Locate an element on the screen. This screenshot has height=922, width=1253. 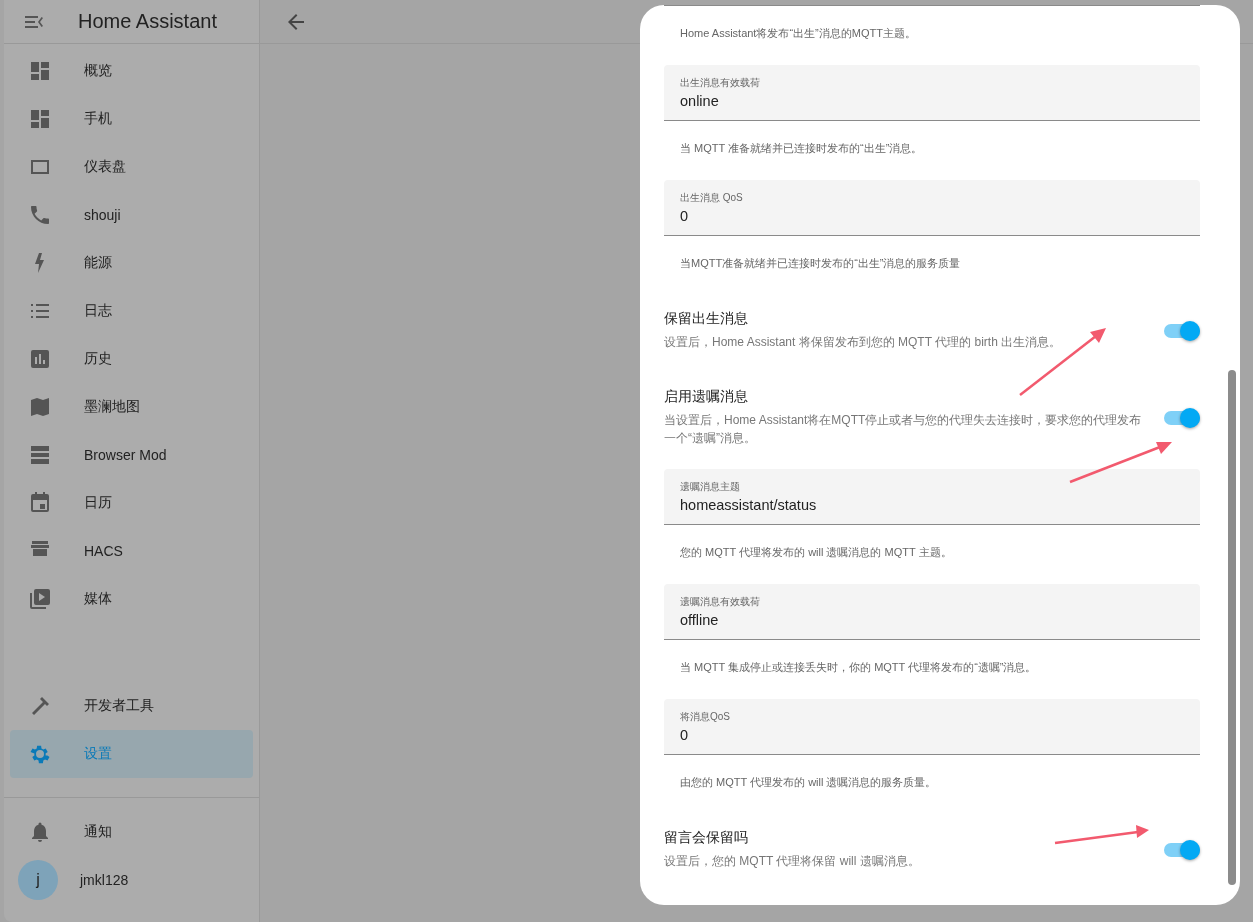
sidebar-item: 仪表盘 is located at coordinates (131, 167).